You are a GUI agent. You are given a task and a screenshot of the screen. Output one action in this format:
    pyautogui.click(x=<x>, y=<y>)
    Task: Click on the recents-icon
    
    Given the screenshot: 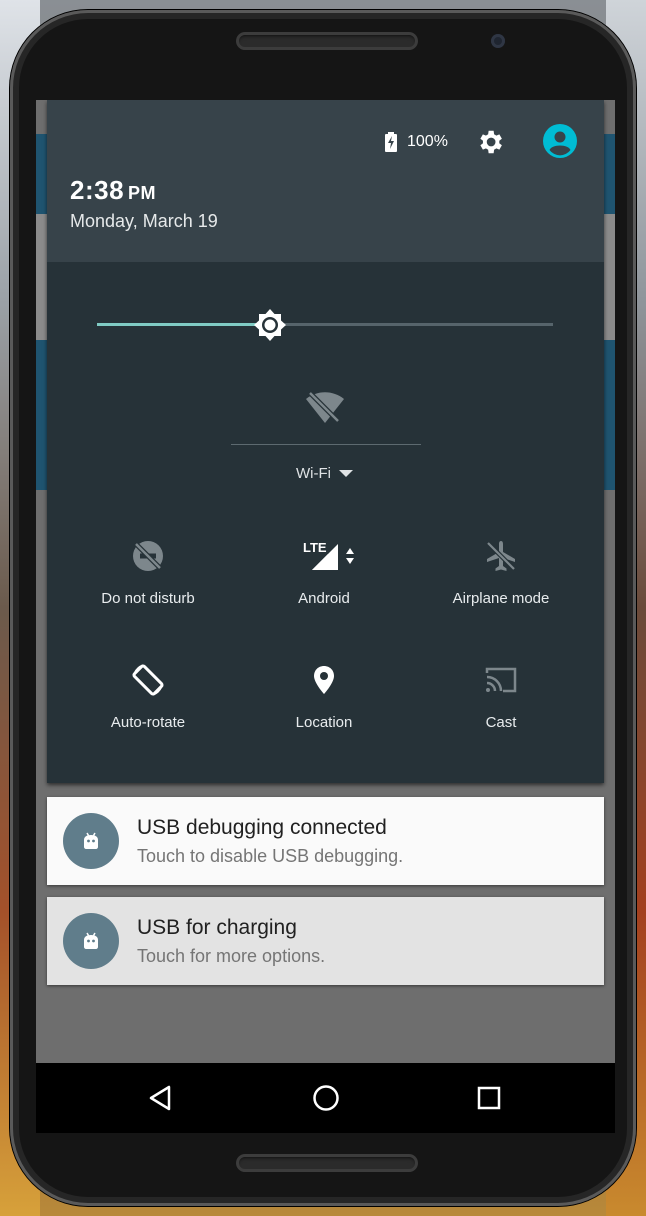 What is the action you would take?
    pyautogui.click(x=489, y=1098)
    